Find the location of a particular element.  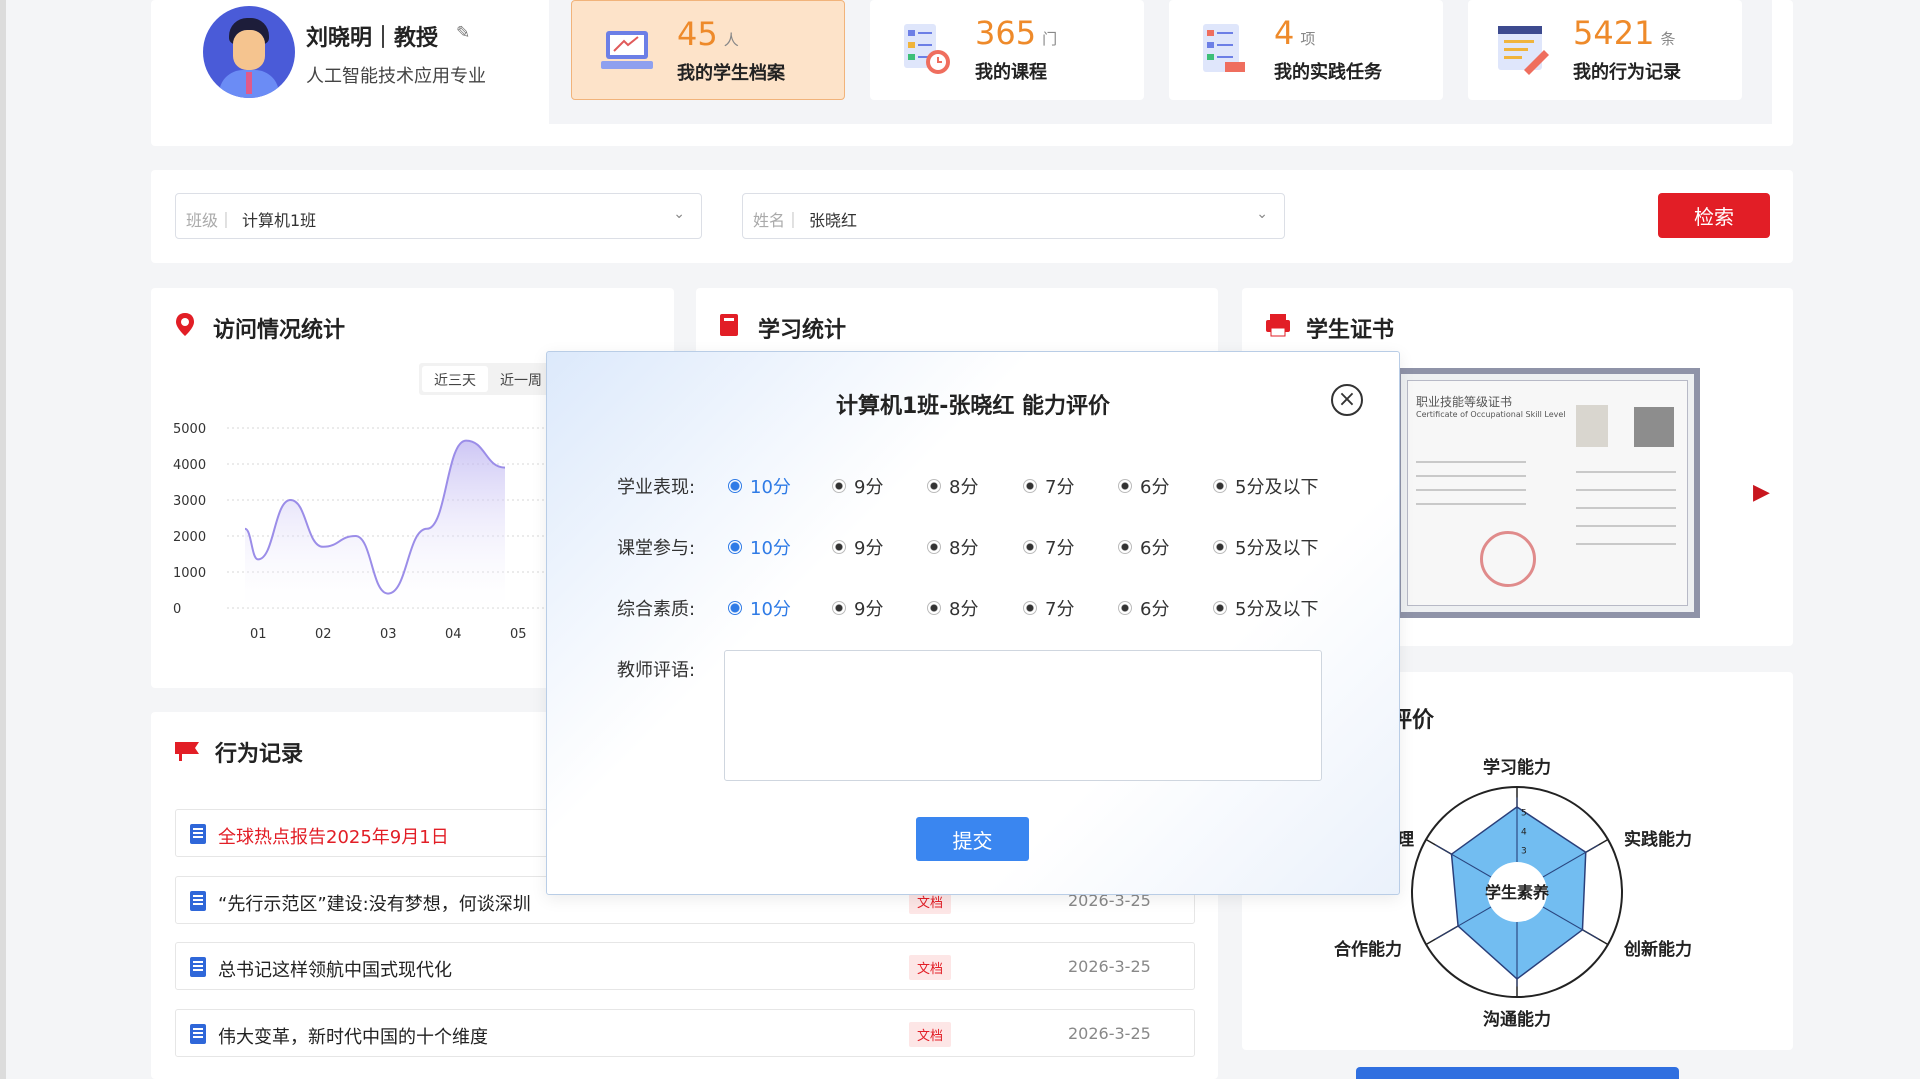

y-tick-label: 1000 is located at coordinates (189, 573).